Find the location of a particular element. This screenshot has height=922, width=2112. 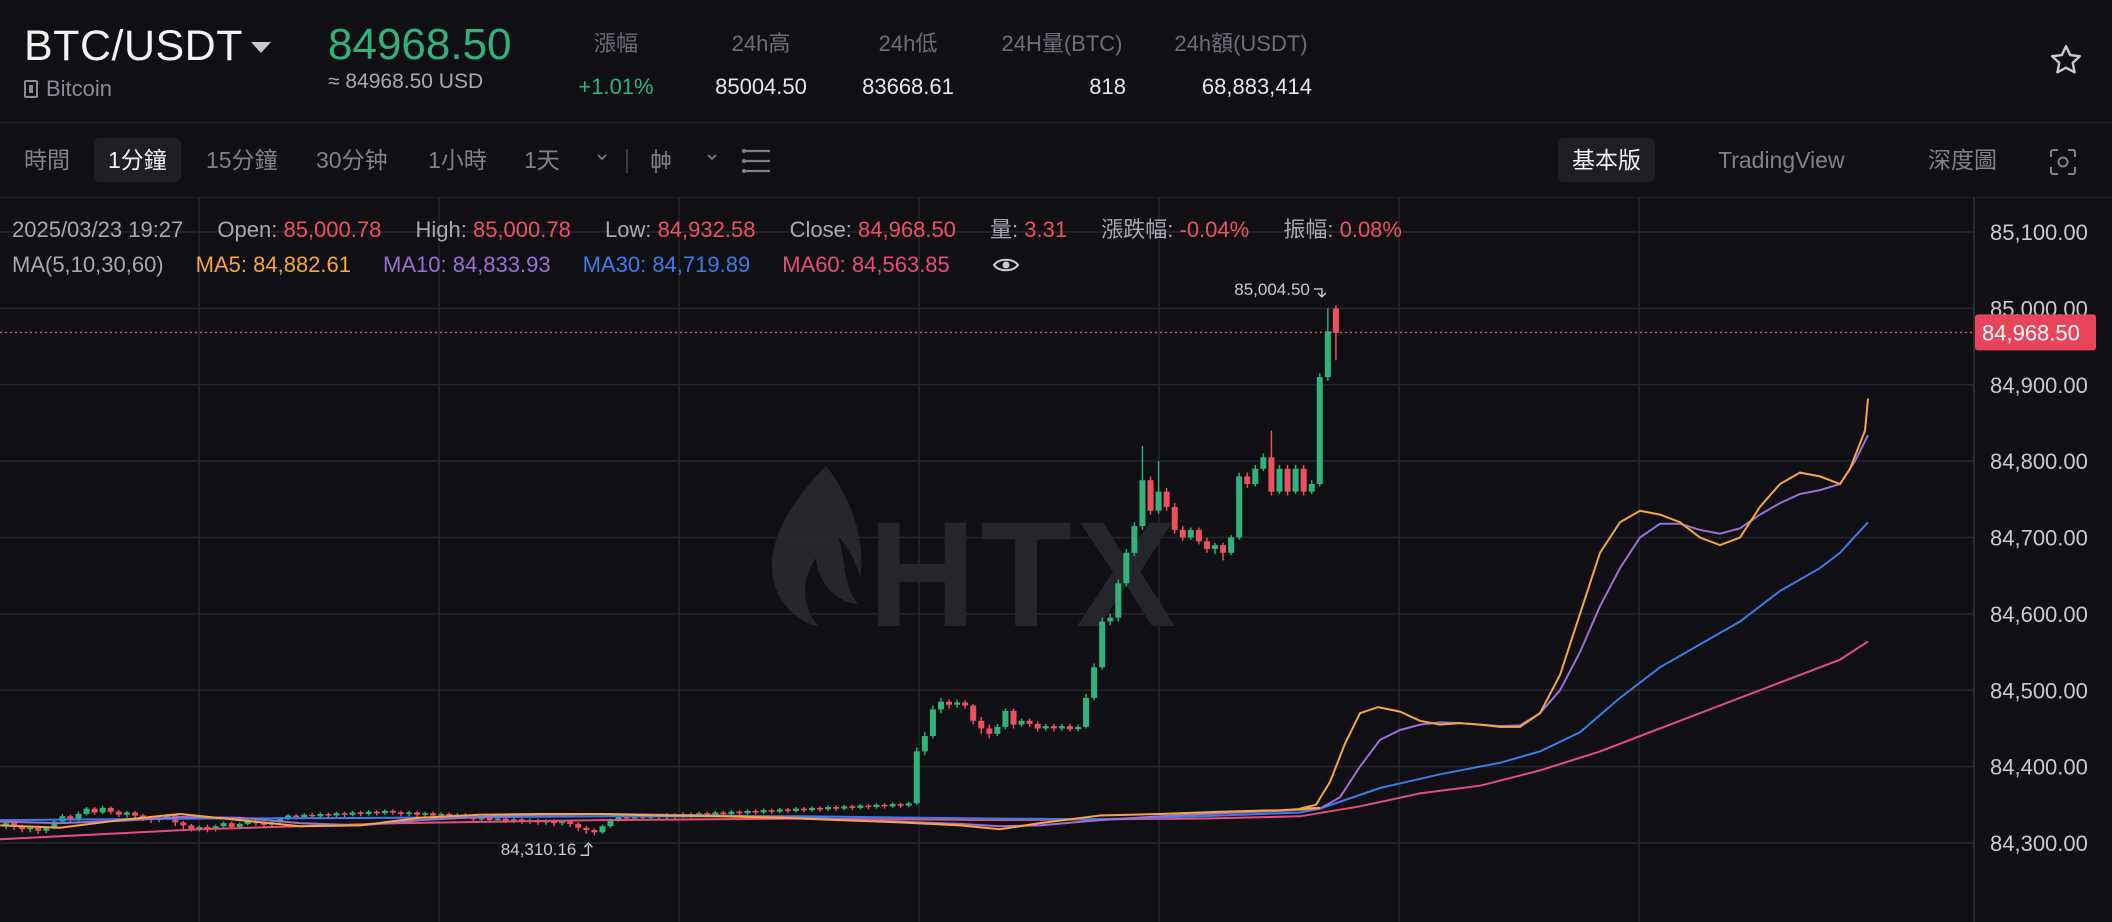

indicators-icon is located at coordinates (756, 161).